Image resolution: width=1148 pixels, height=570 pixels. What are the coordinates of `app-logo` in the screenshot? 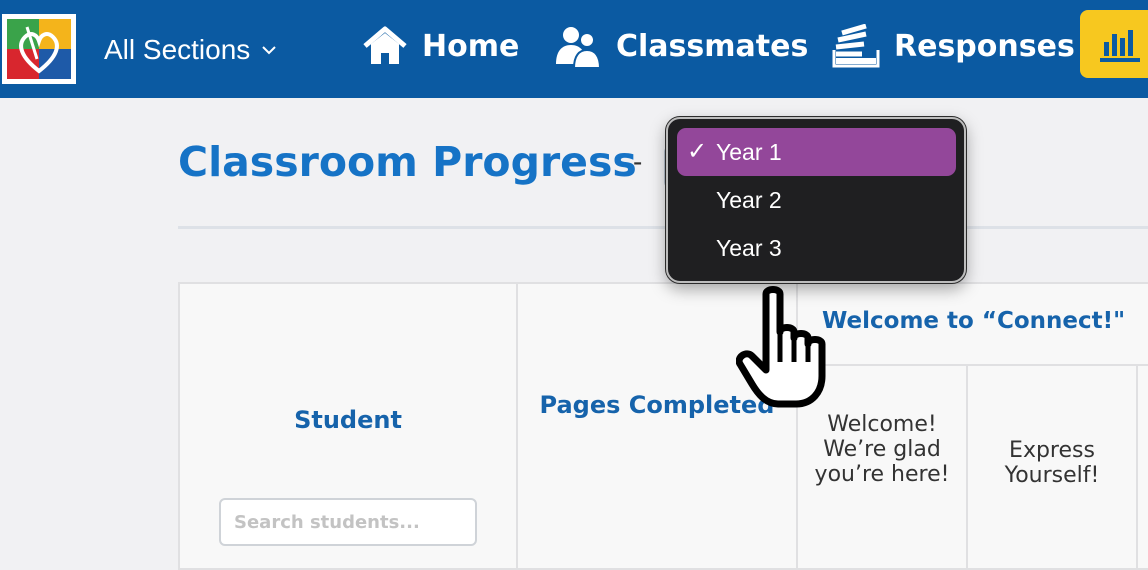 It's located at (39, 49).